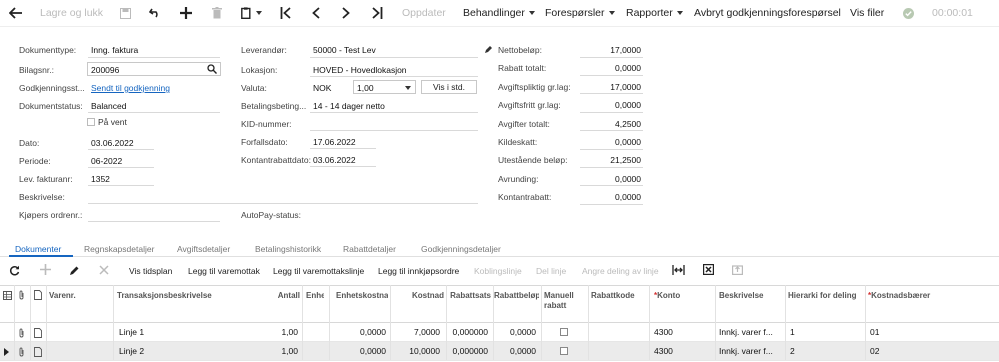 Image resolution: width=999 pixels, height=362 pixels. What do you see at coordinates (424, 13) in the screenshot?
I see `update-button: Oppdater` at bounding box center [424, 13].